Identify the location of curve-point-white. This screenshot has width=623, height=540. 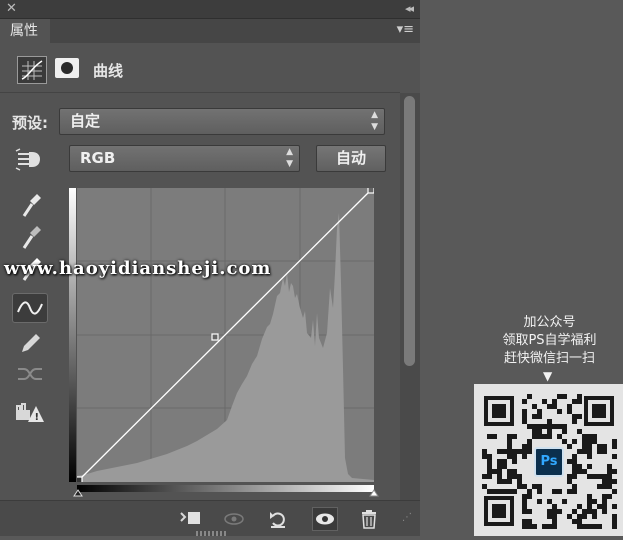
(371, 190).